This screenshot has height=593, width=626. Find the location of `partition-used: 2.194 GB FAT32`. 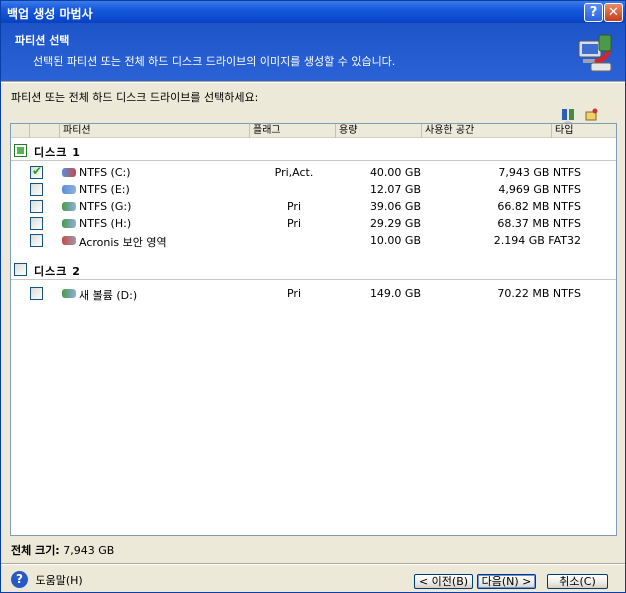

partition-used: 2.194 GB FAT32 is located at coordinates (537, 240).